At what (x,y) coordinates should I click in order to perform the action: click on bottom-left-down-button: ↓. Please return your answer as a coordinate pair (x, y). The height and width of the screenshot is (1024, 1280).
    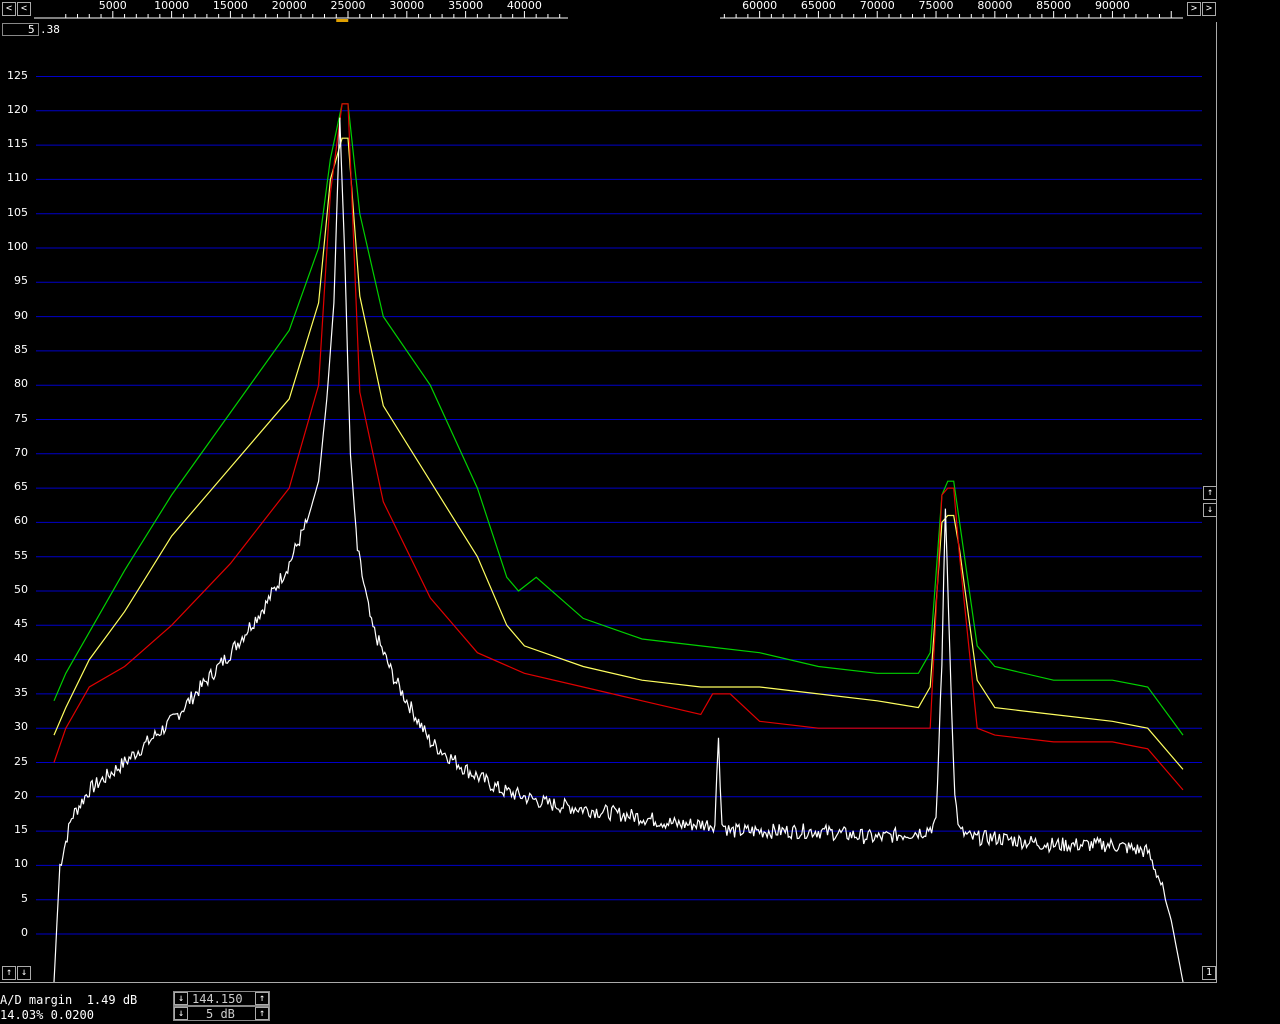
    Looking at the image, I should click on (24, 973).